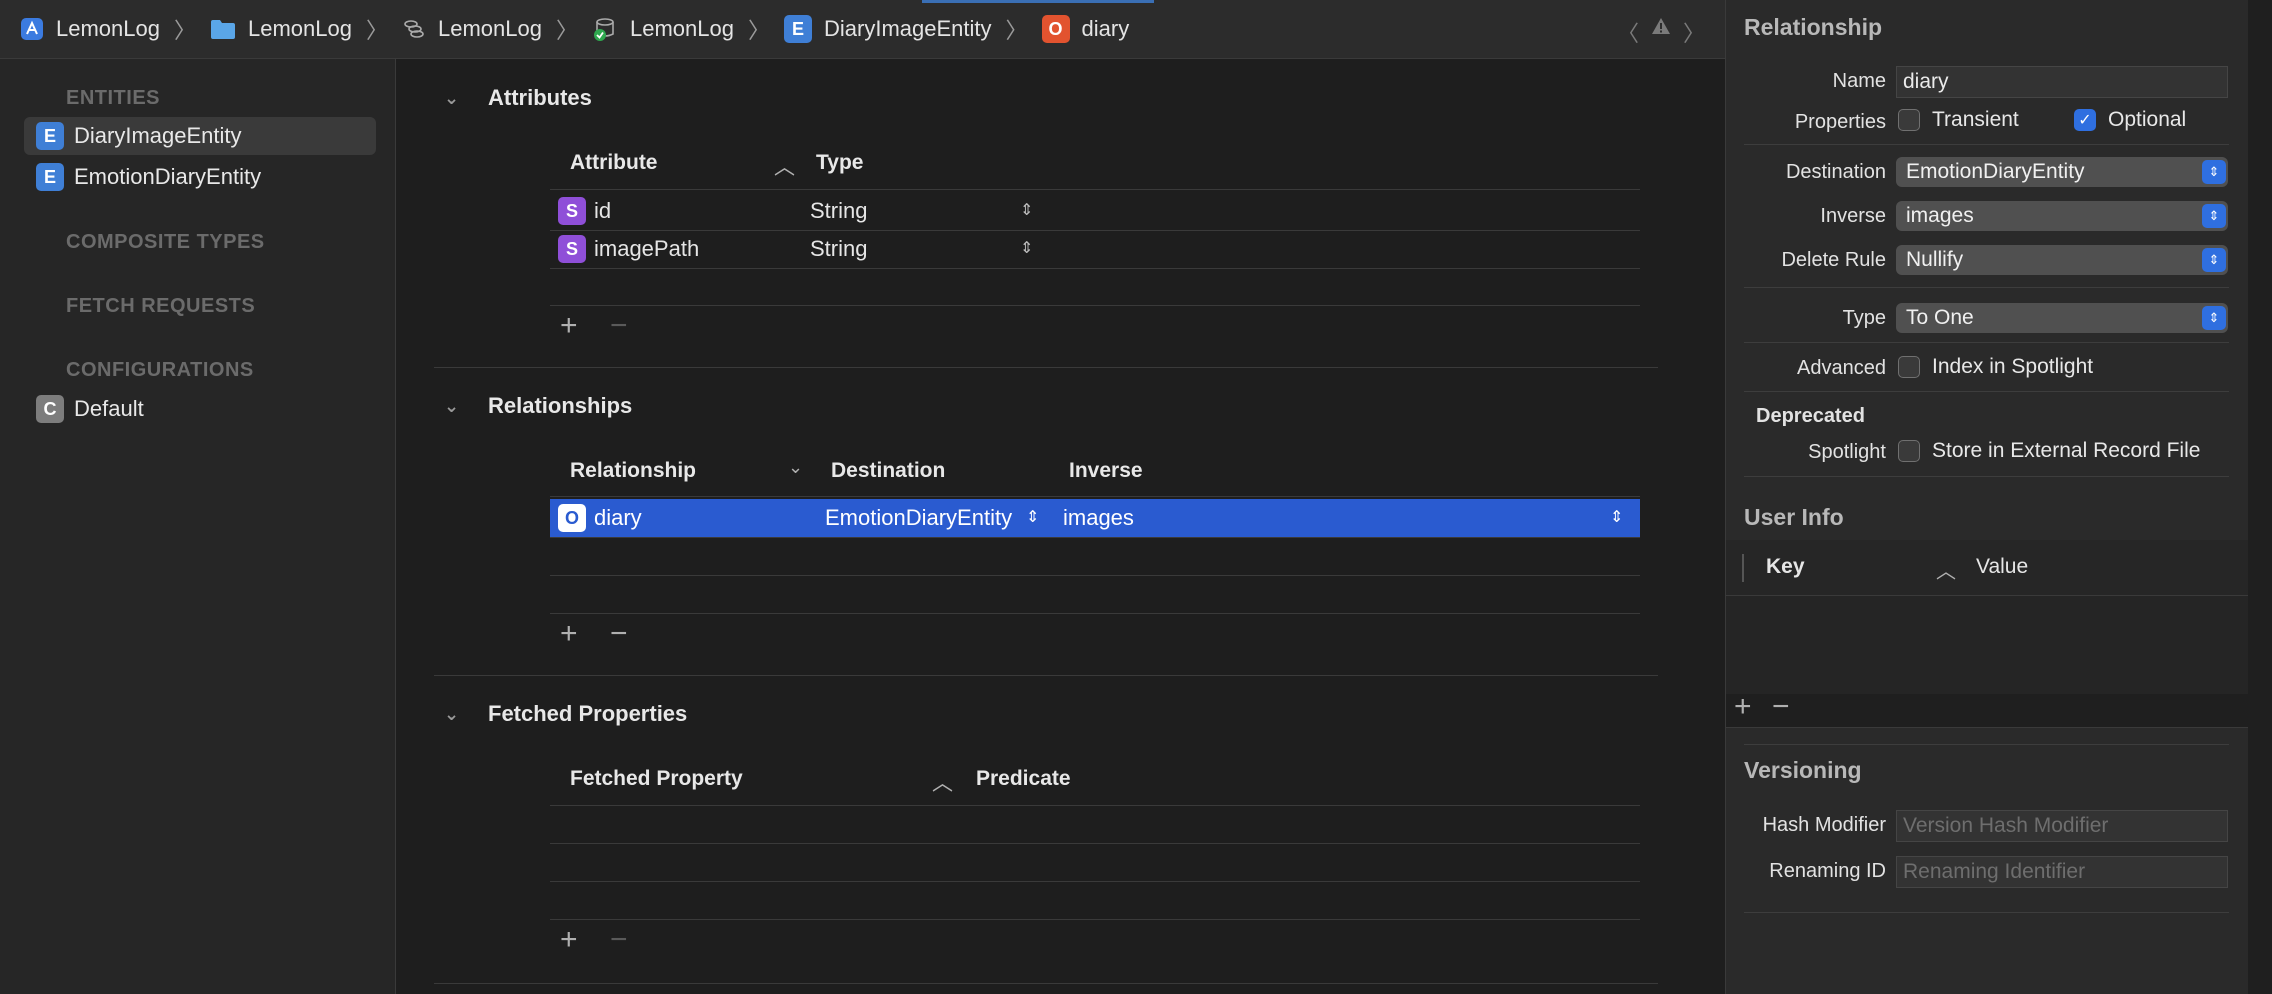  I want to click on breadcrumb-item-datamodel: LemonLog, so click(472, 29).